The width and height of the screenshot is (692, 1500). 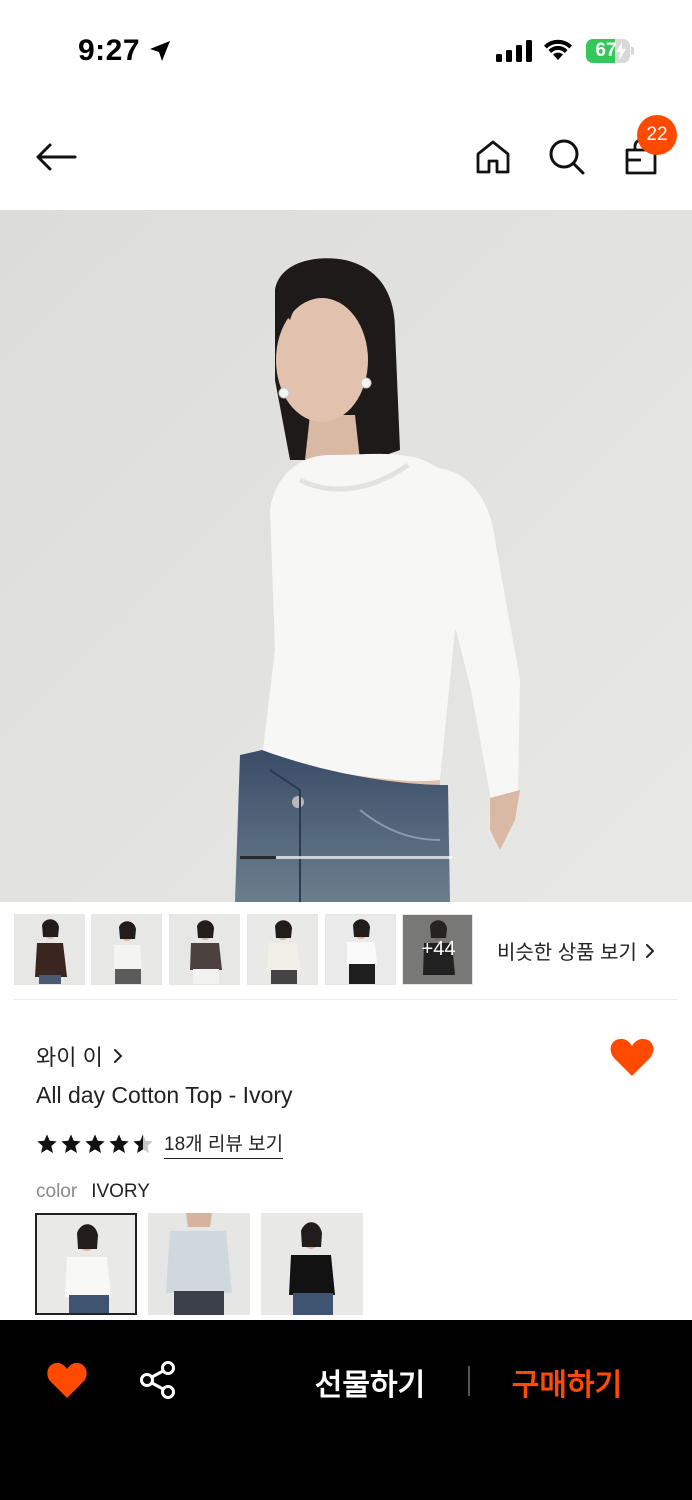 I want to click on color-row: color IVORY, so click(x=93, y=1192).